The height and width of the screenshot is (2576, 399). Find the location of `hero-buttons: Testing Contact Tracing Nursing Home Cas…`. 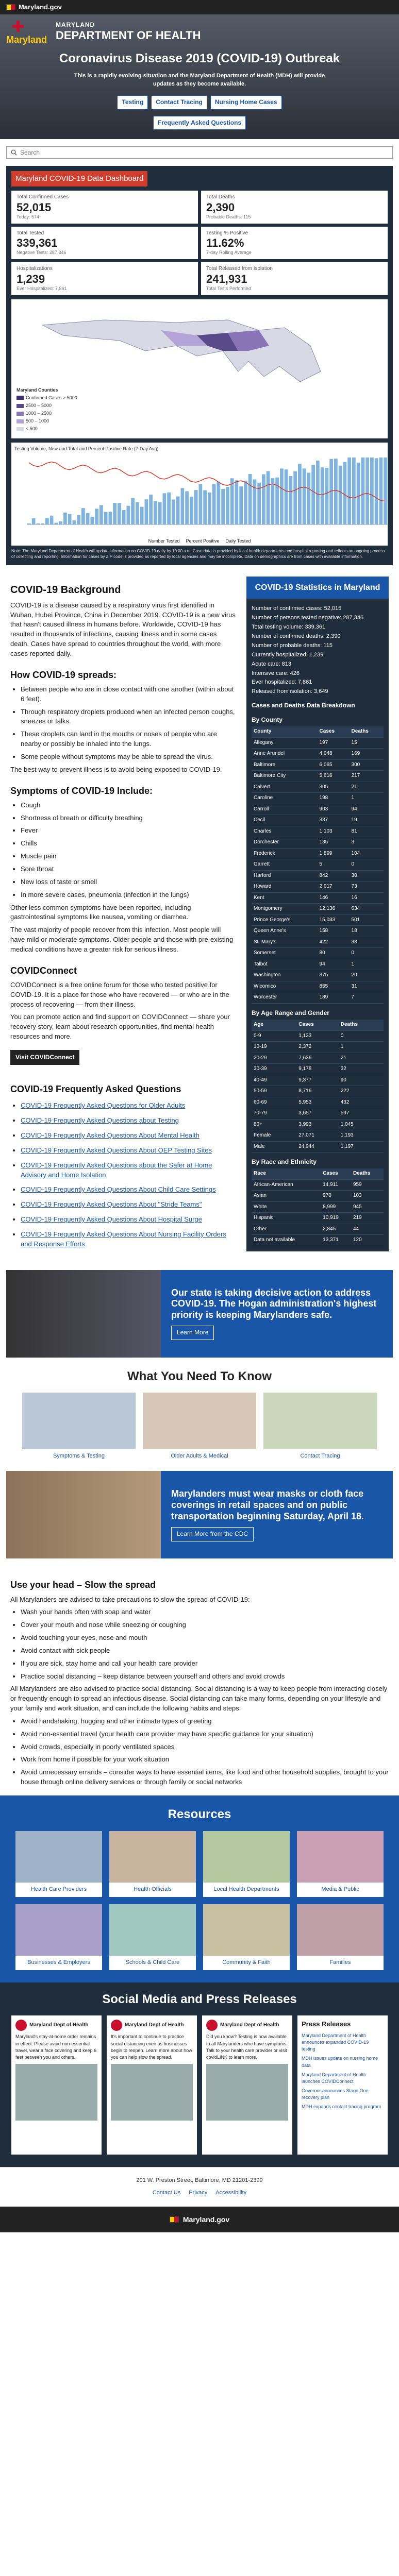

hero-buttons: Testing Contact Tracing Nursing Home Cas… is located at coordinates (199, 112).